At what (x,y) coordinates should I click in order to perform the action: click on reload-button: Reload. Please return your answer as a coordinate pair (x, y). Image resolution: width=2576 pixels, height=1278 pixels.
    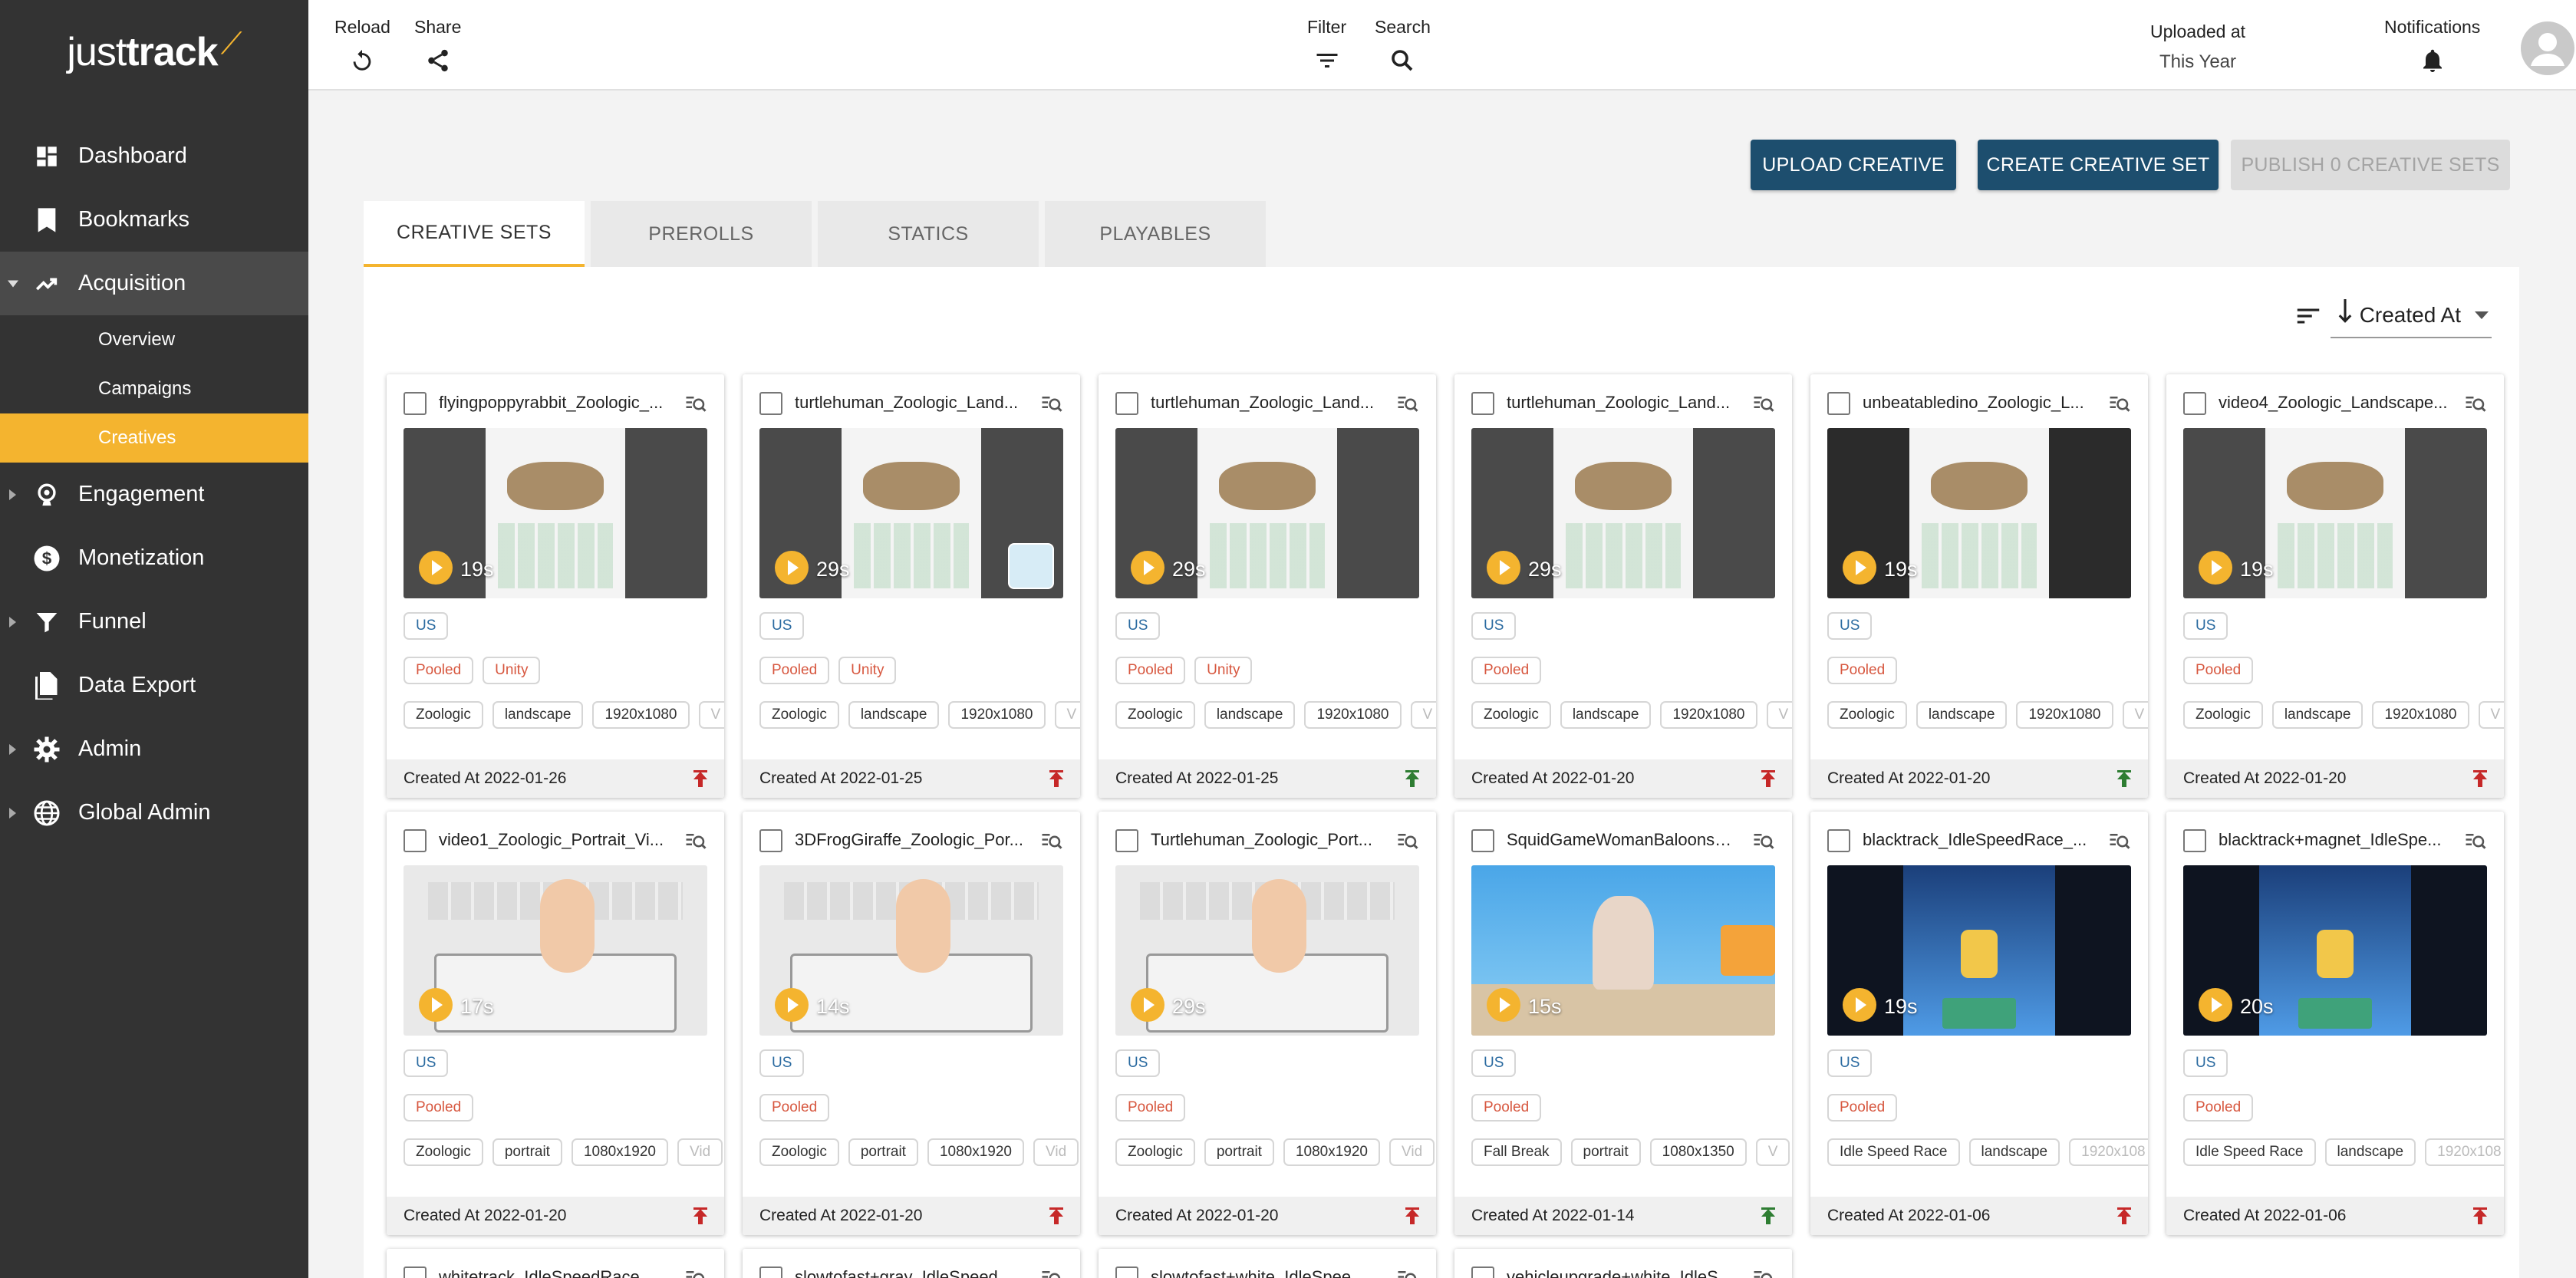
    Looking at the image, I should click on (362, 46).